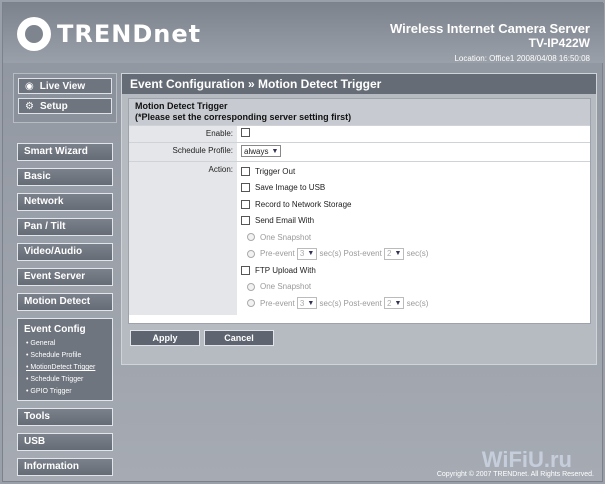 This screenshot has width=605, height=484. What do you see at coordinates (526, 459) in the screenshot?
I see `watermark: WiFiU.ru` at bounding box center [526, 459].